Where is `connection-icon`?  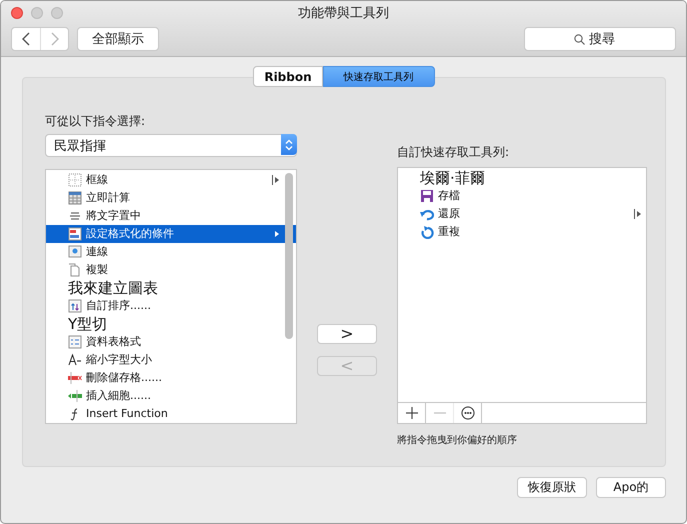 connection-icon is located at coordinates (75, 252).